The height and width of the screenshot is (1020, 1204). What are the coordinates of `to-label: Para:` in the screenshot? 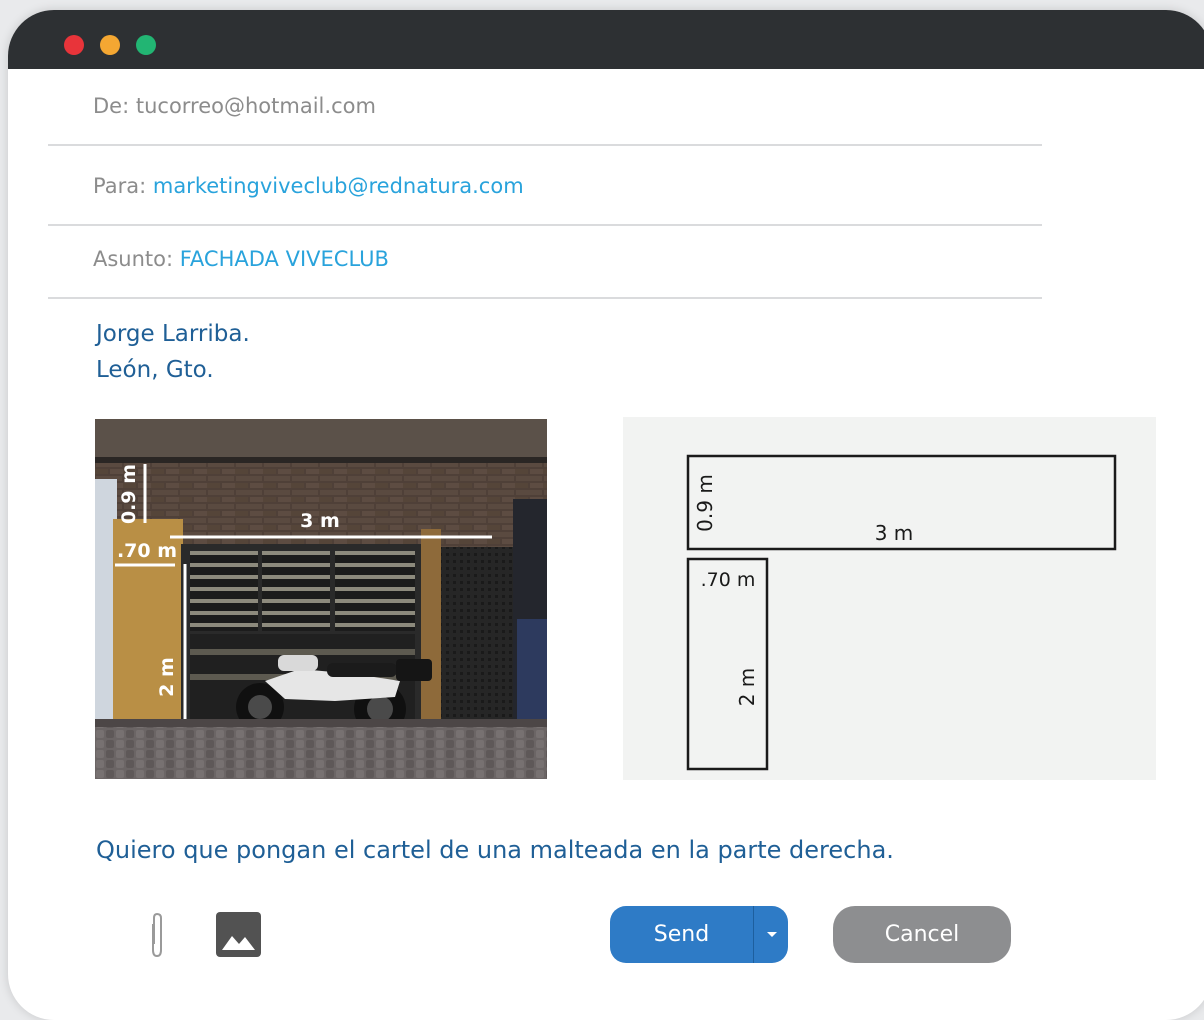 It's located at (120, 186).